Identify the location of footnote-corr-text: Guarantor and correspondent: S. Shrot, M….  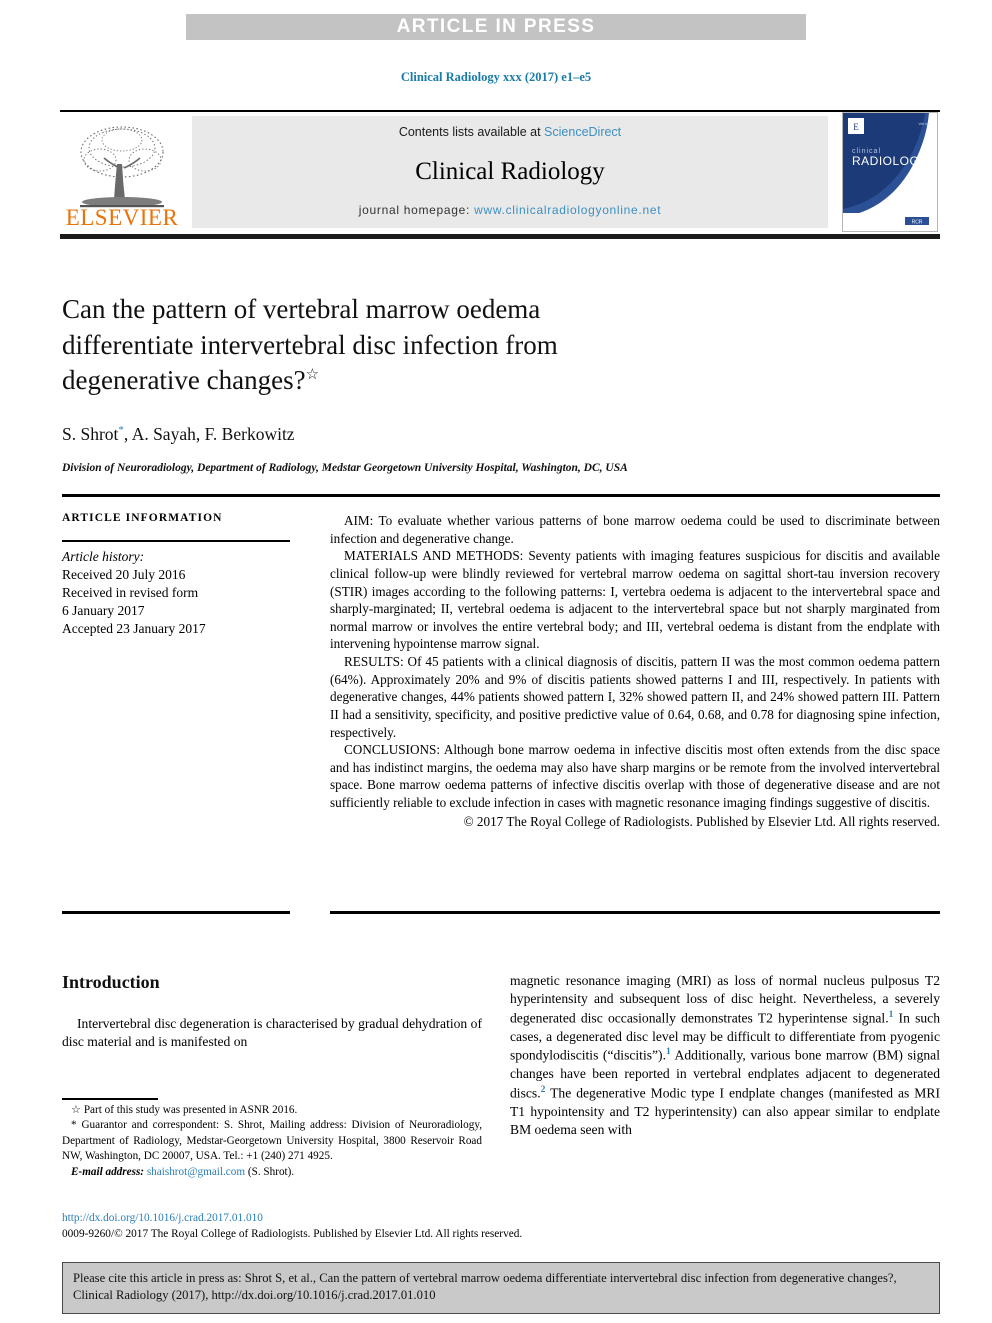
(272, 1141).